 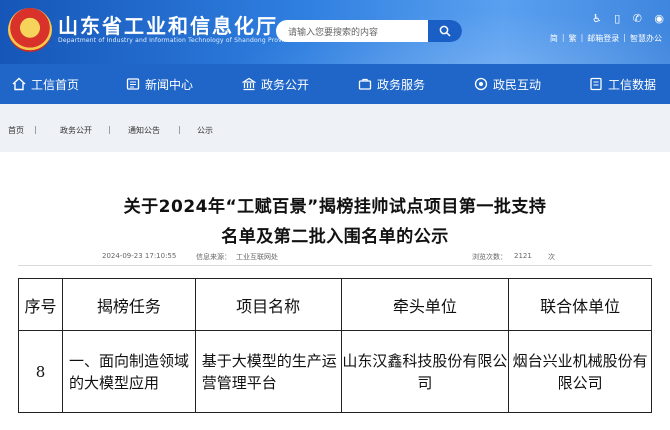 I want to click on wechat-icon: ✆, so click(x=637, y=19).